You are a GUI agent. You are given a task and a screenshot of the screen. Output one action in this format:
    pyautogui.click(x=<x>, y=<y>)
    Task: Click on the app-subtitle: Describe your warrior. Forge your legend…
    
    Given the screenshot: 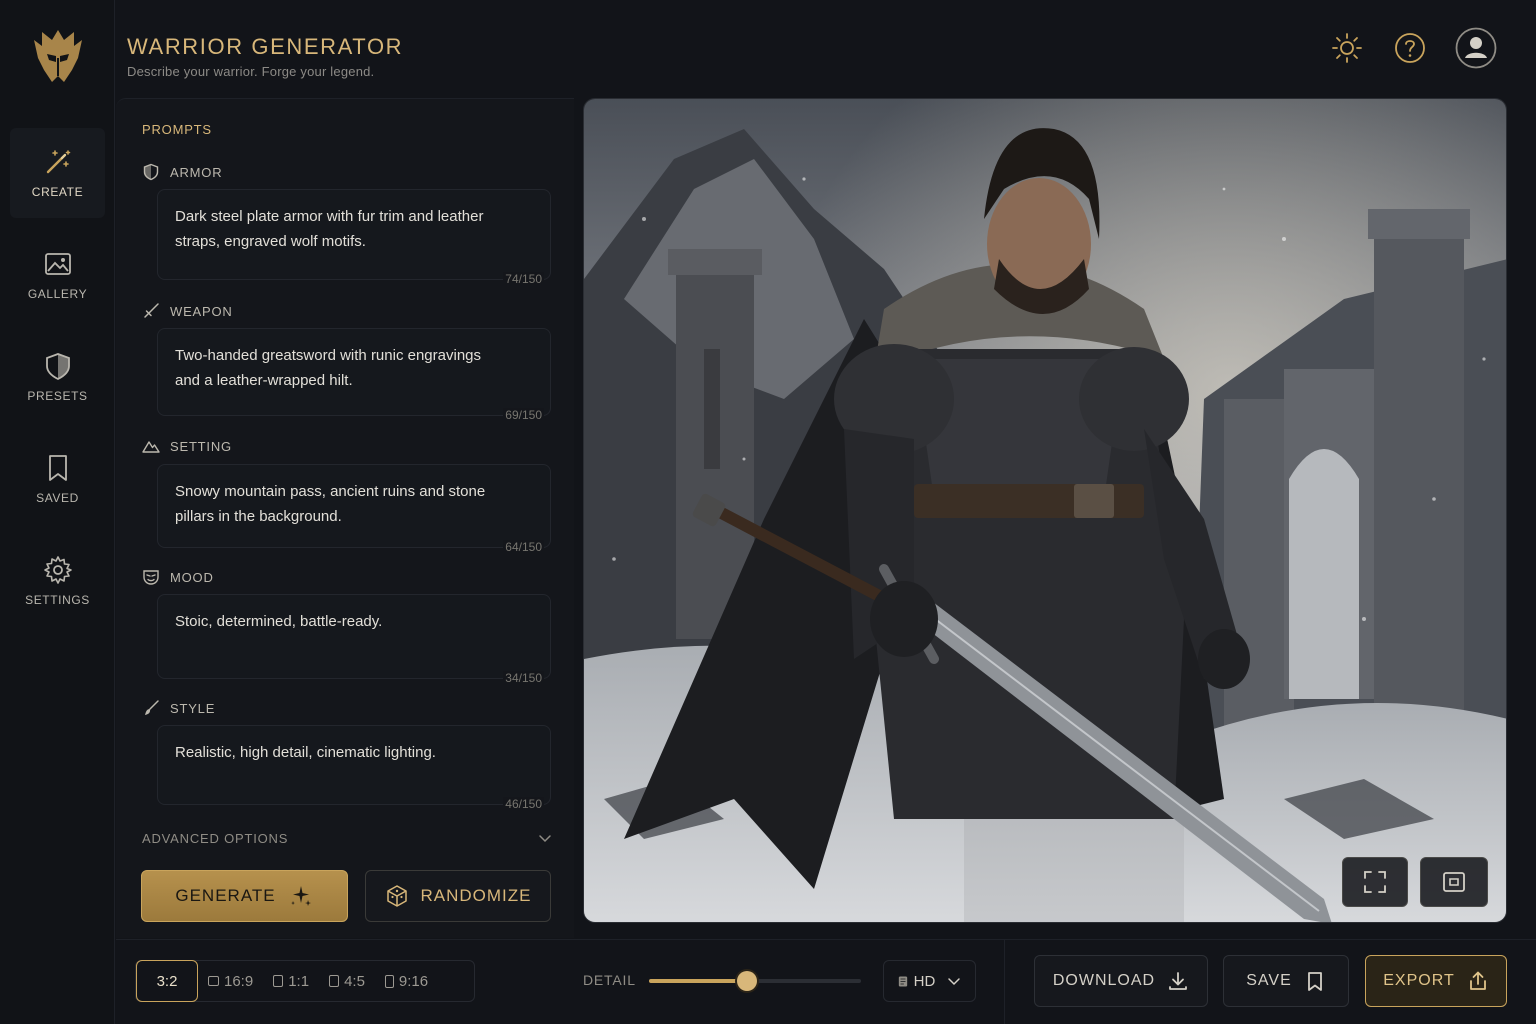 What is the action you would take?
    pyautogui.click(x=251, y=71)
    